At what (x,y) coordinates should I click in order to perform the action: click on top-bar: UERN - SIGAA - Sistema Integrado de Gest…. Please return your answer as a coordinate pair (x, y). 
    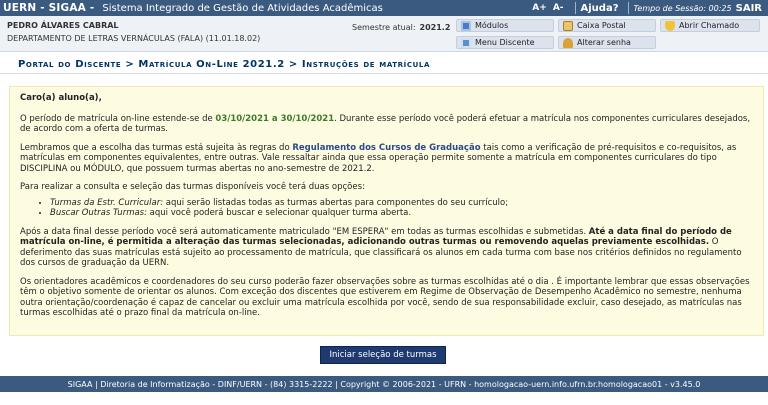
    Looking at the image, I should click on (384, 8).